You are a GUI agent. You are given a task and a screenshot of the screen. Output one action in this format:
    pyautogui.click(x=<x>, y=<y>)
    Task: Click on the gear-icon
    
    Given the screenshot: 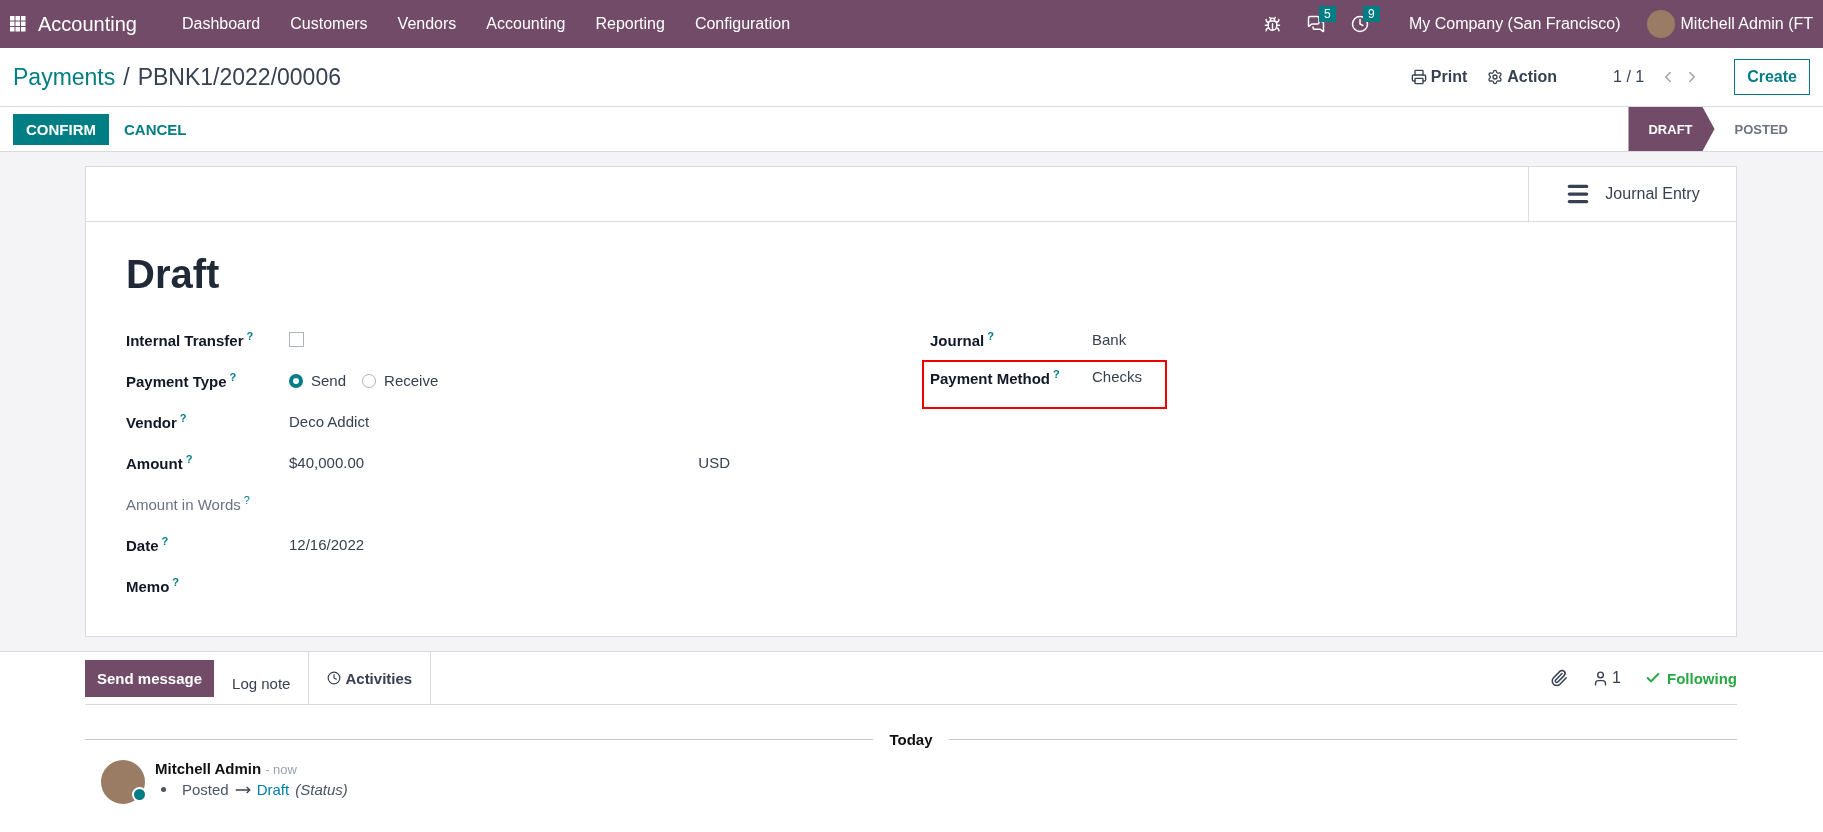 What is the action you would take?
    pyautogui.click(x=1495, y=77)
    